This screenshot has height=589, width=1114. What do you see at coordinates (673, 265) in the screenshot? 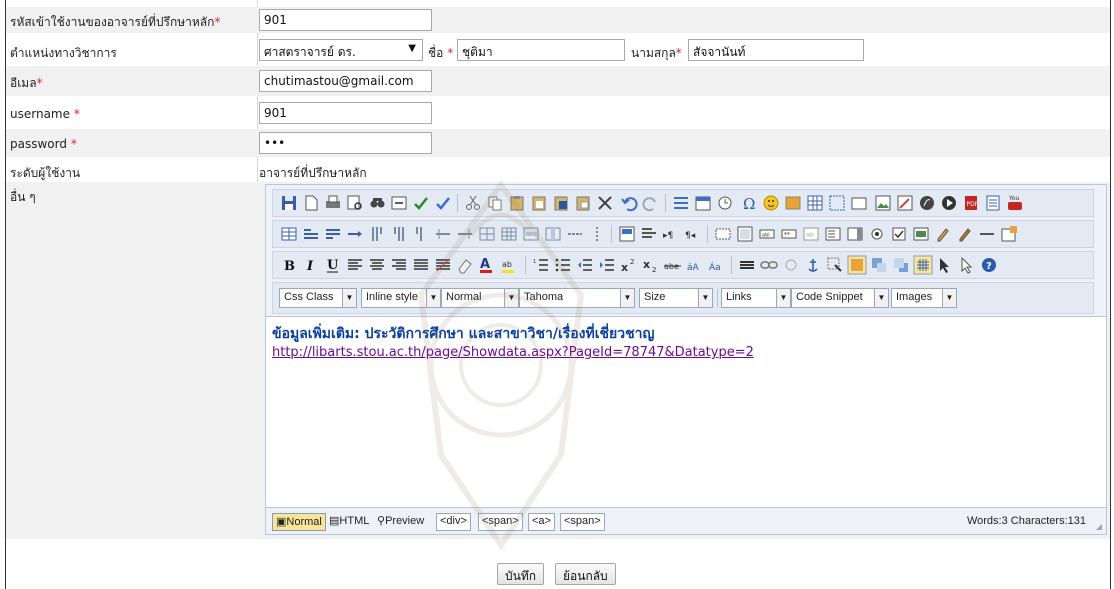
I see `strikethrough-icon: abe` at bounding box center [673, 265].